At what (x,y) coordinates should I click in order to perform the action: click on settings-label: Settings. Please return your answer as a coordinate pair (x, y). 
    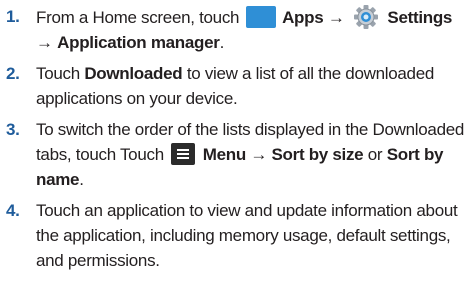
    Looking at the image, I should click on (420, 17).